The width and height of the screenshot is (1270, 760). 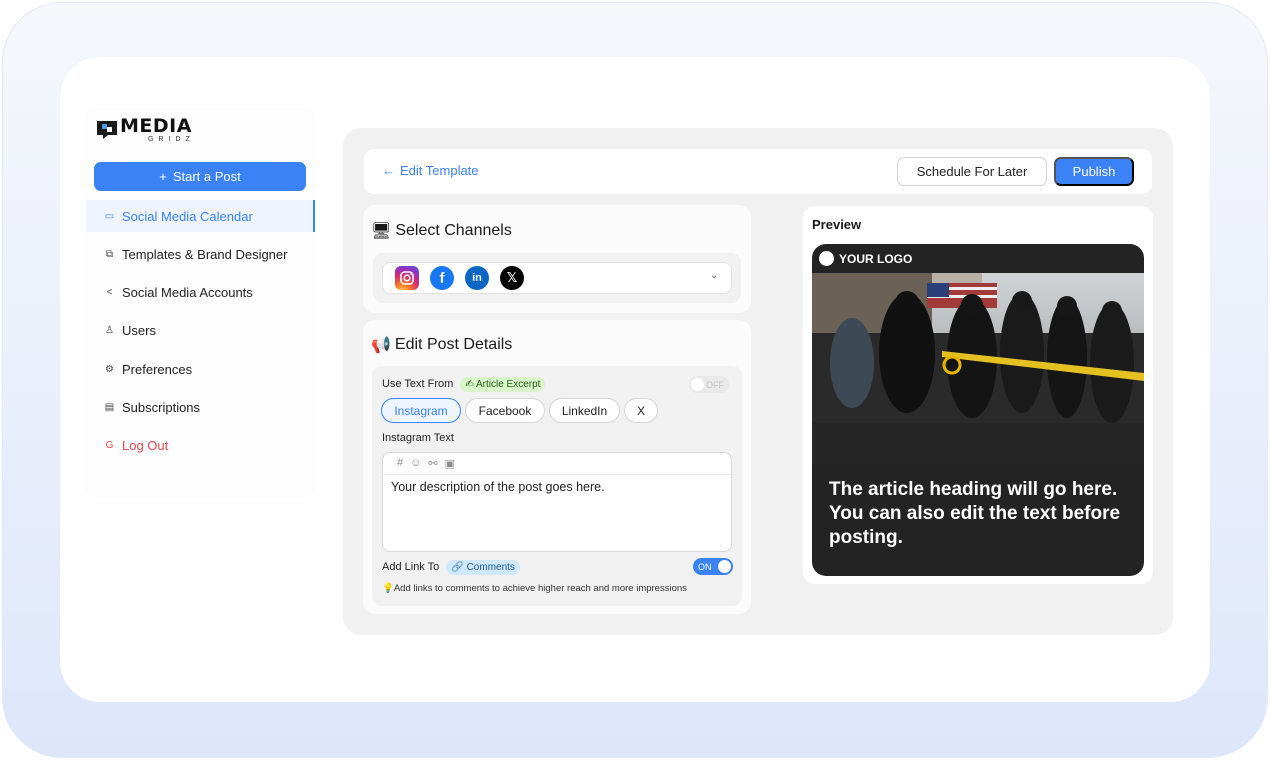 I want to click on post-details-title: 📢 Edit Post Details, so click(x=441, y=345).